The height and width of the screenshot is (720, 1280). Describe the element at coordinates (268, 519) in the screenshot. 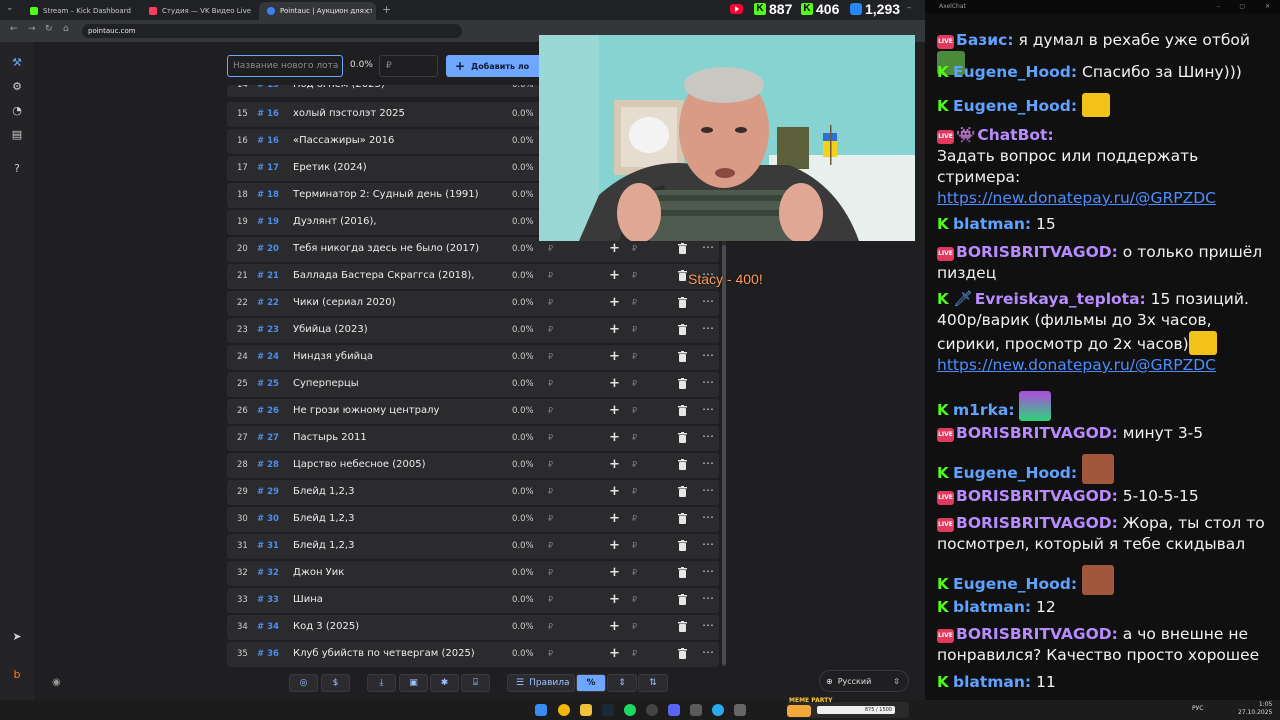

I see `lot-id-link: # 30` at that location.